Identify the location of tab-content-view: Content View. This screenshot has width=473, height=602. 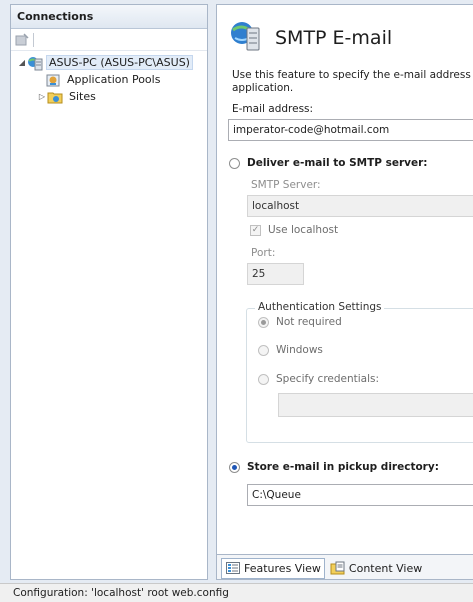
(376, 568).